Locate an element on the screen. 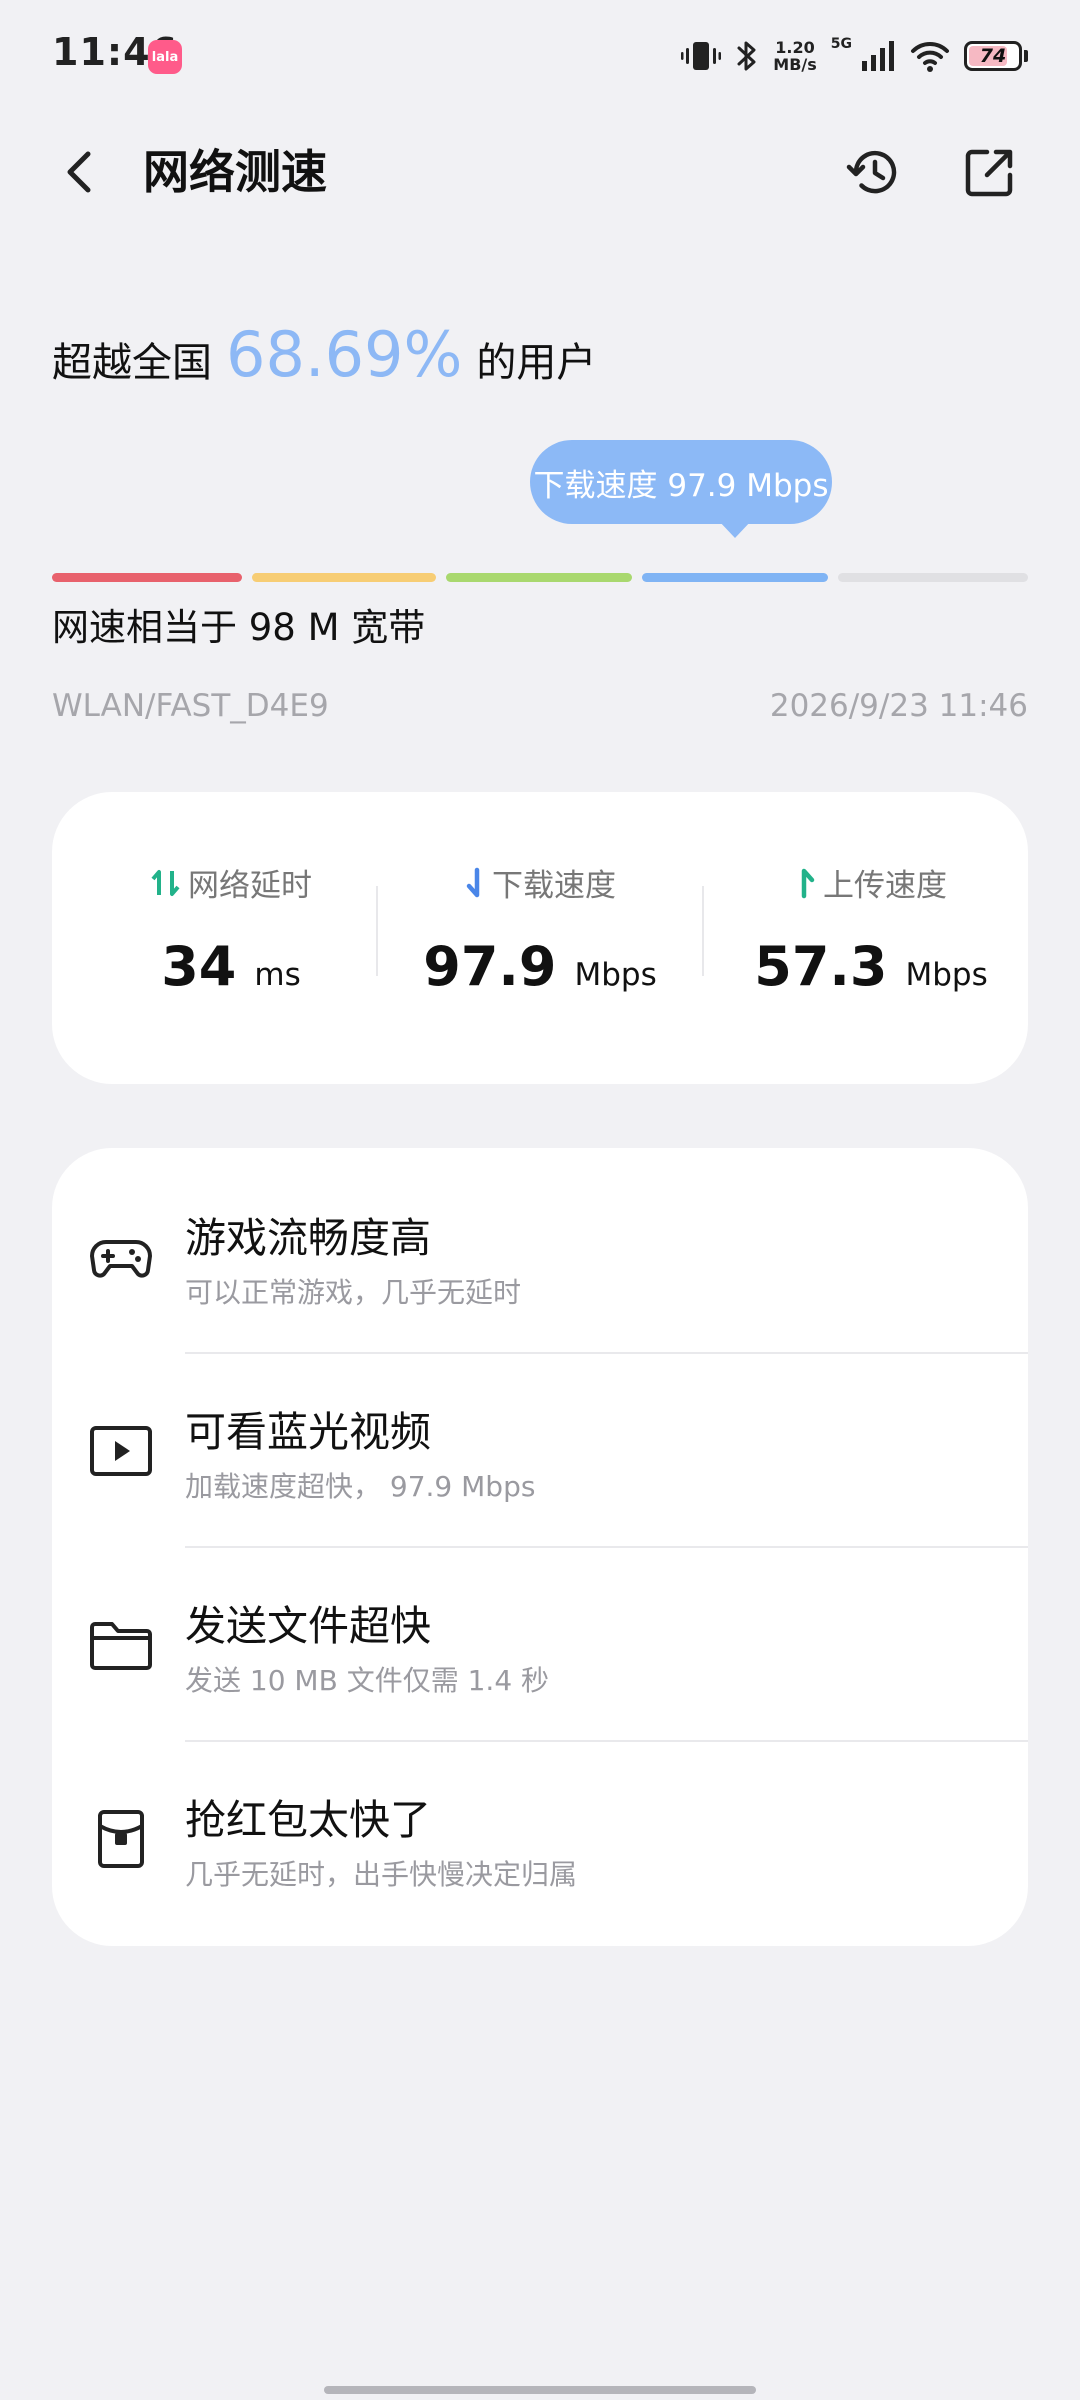  share-button is located at coordinates (990, 172).